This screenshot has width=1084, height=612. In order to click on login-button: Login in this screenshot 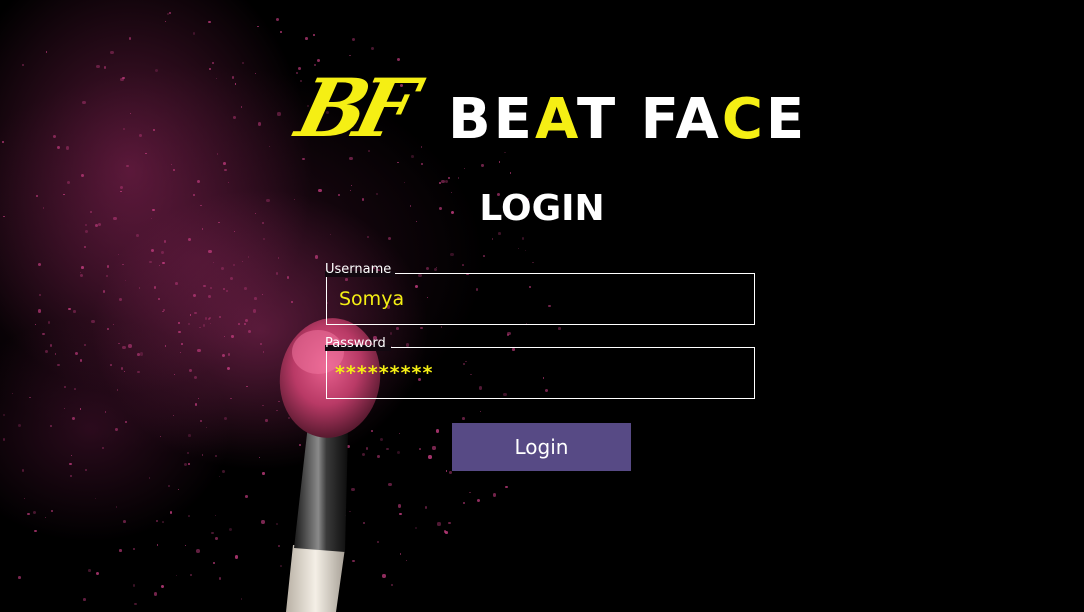, I will do `click(541, 447)`.